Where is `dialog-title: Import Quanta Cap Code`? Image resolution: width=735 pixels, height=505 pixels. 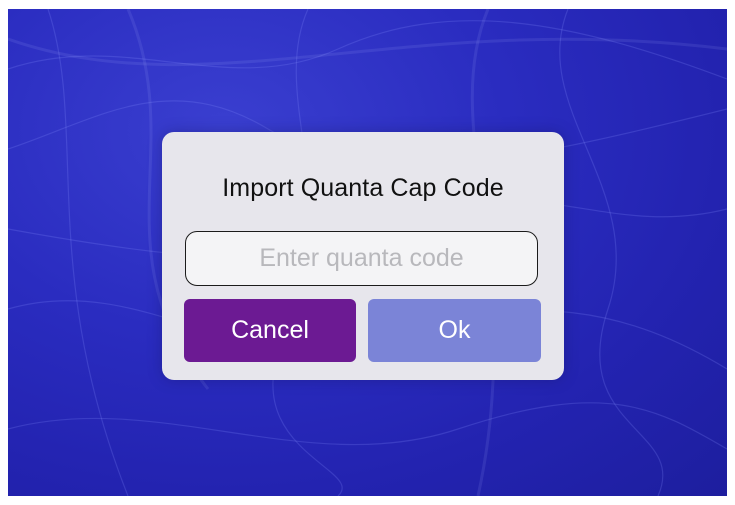 dialog-title: Import Quanta Cap Code is located at coordinates (363, 188).